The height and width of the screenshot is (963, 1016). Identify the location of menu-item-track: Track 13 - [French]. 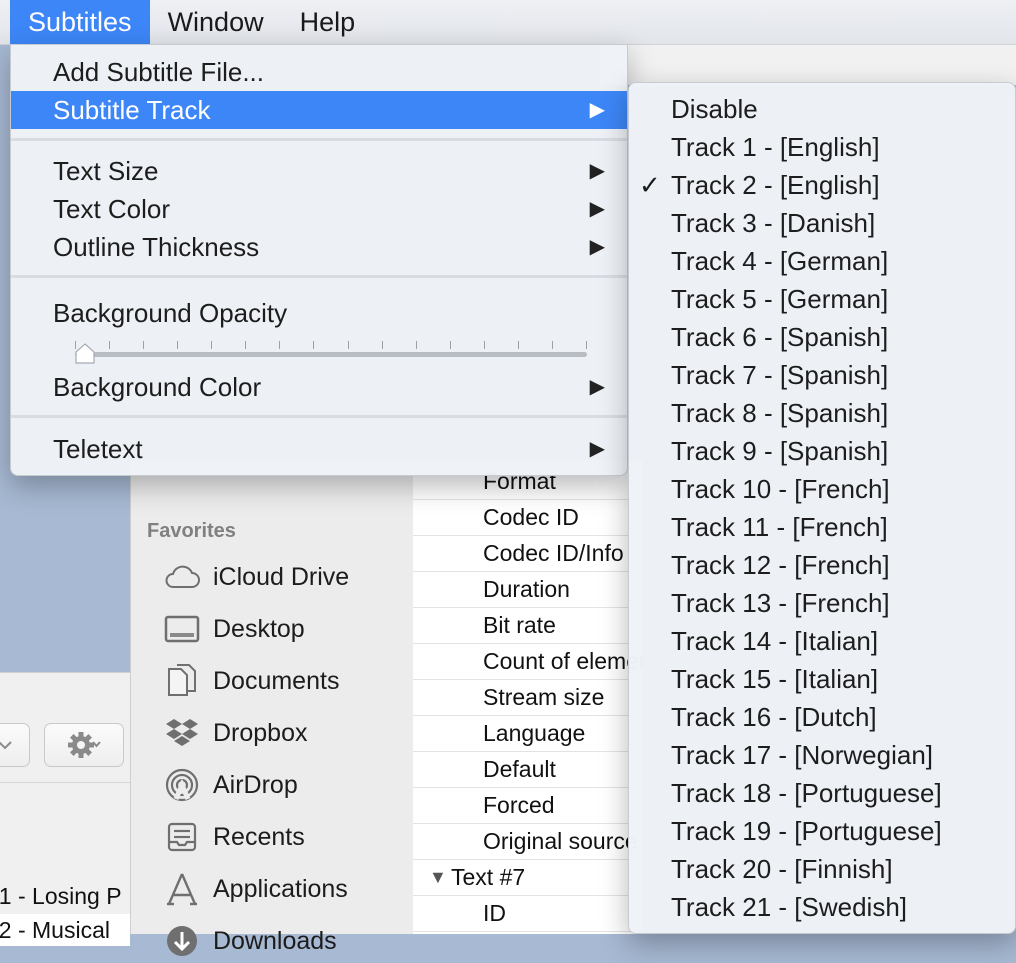
(822, 603).